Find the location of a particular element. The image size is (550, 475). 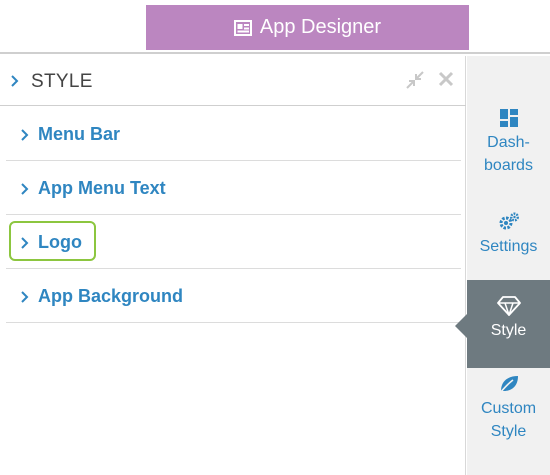

active-item-pointer is located at coordinates (461, 326).